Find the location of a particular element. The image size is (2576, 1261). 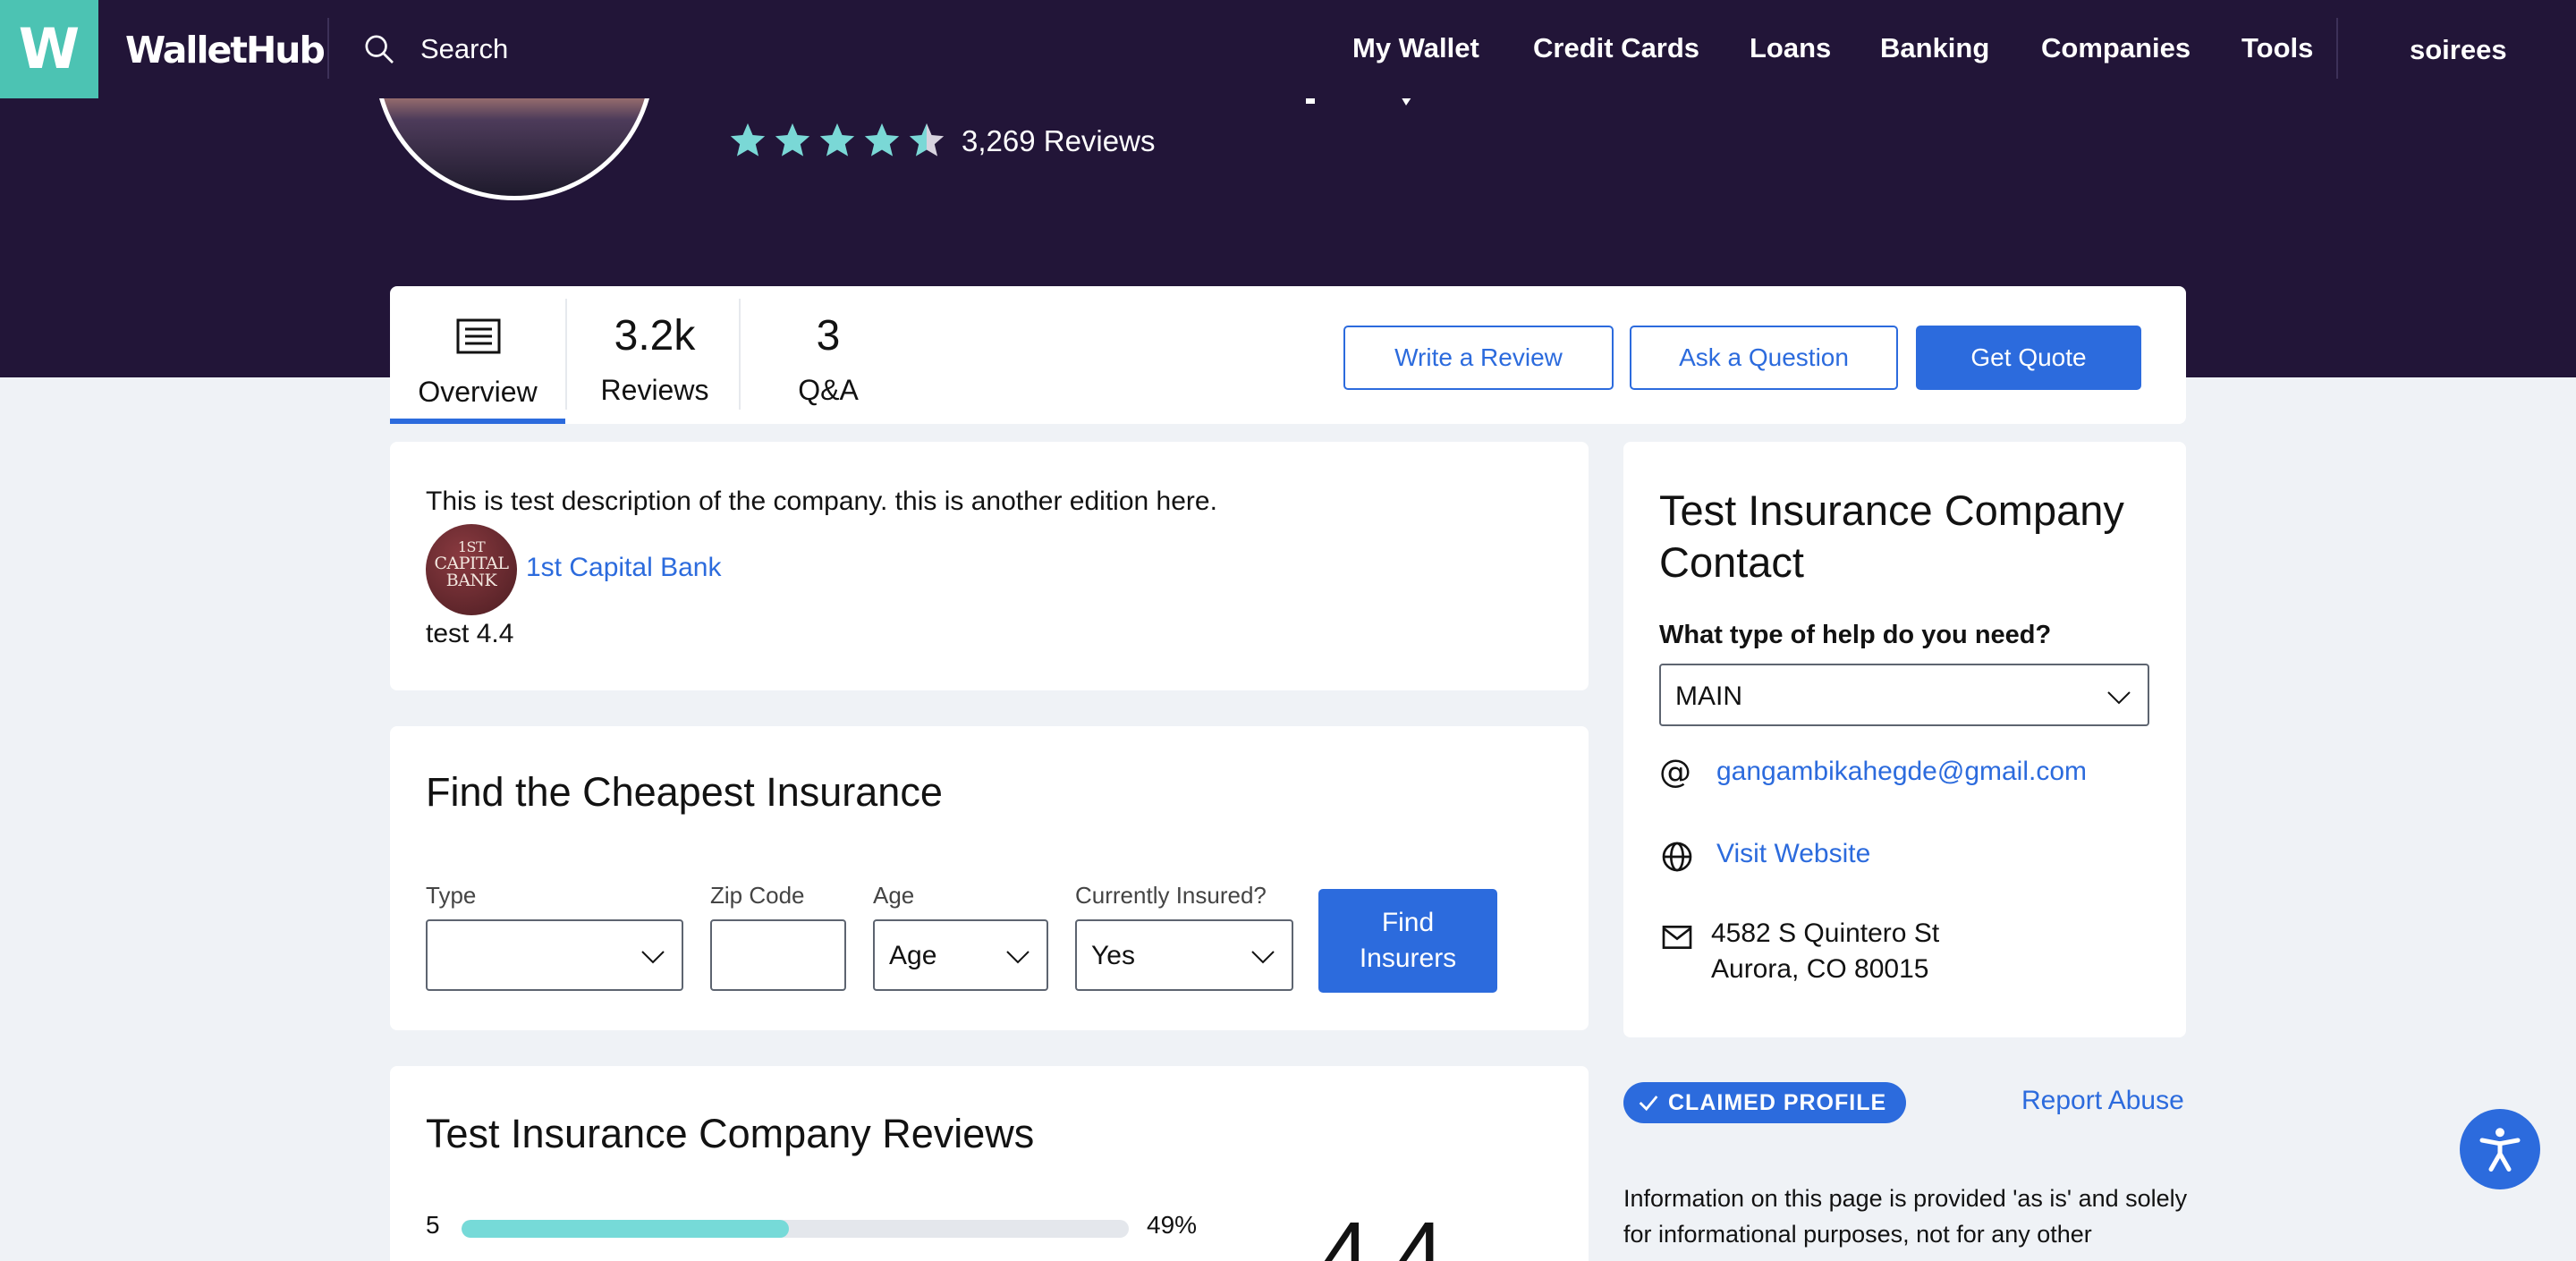

wallethub-logo: W is located at coordinates (49, 49).